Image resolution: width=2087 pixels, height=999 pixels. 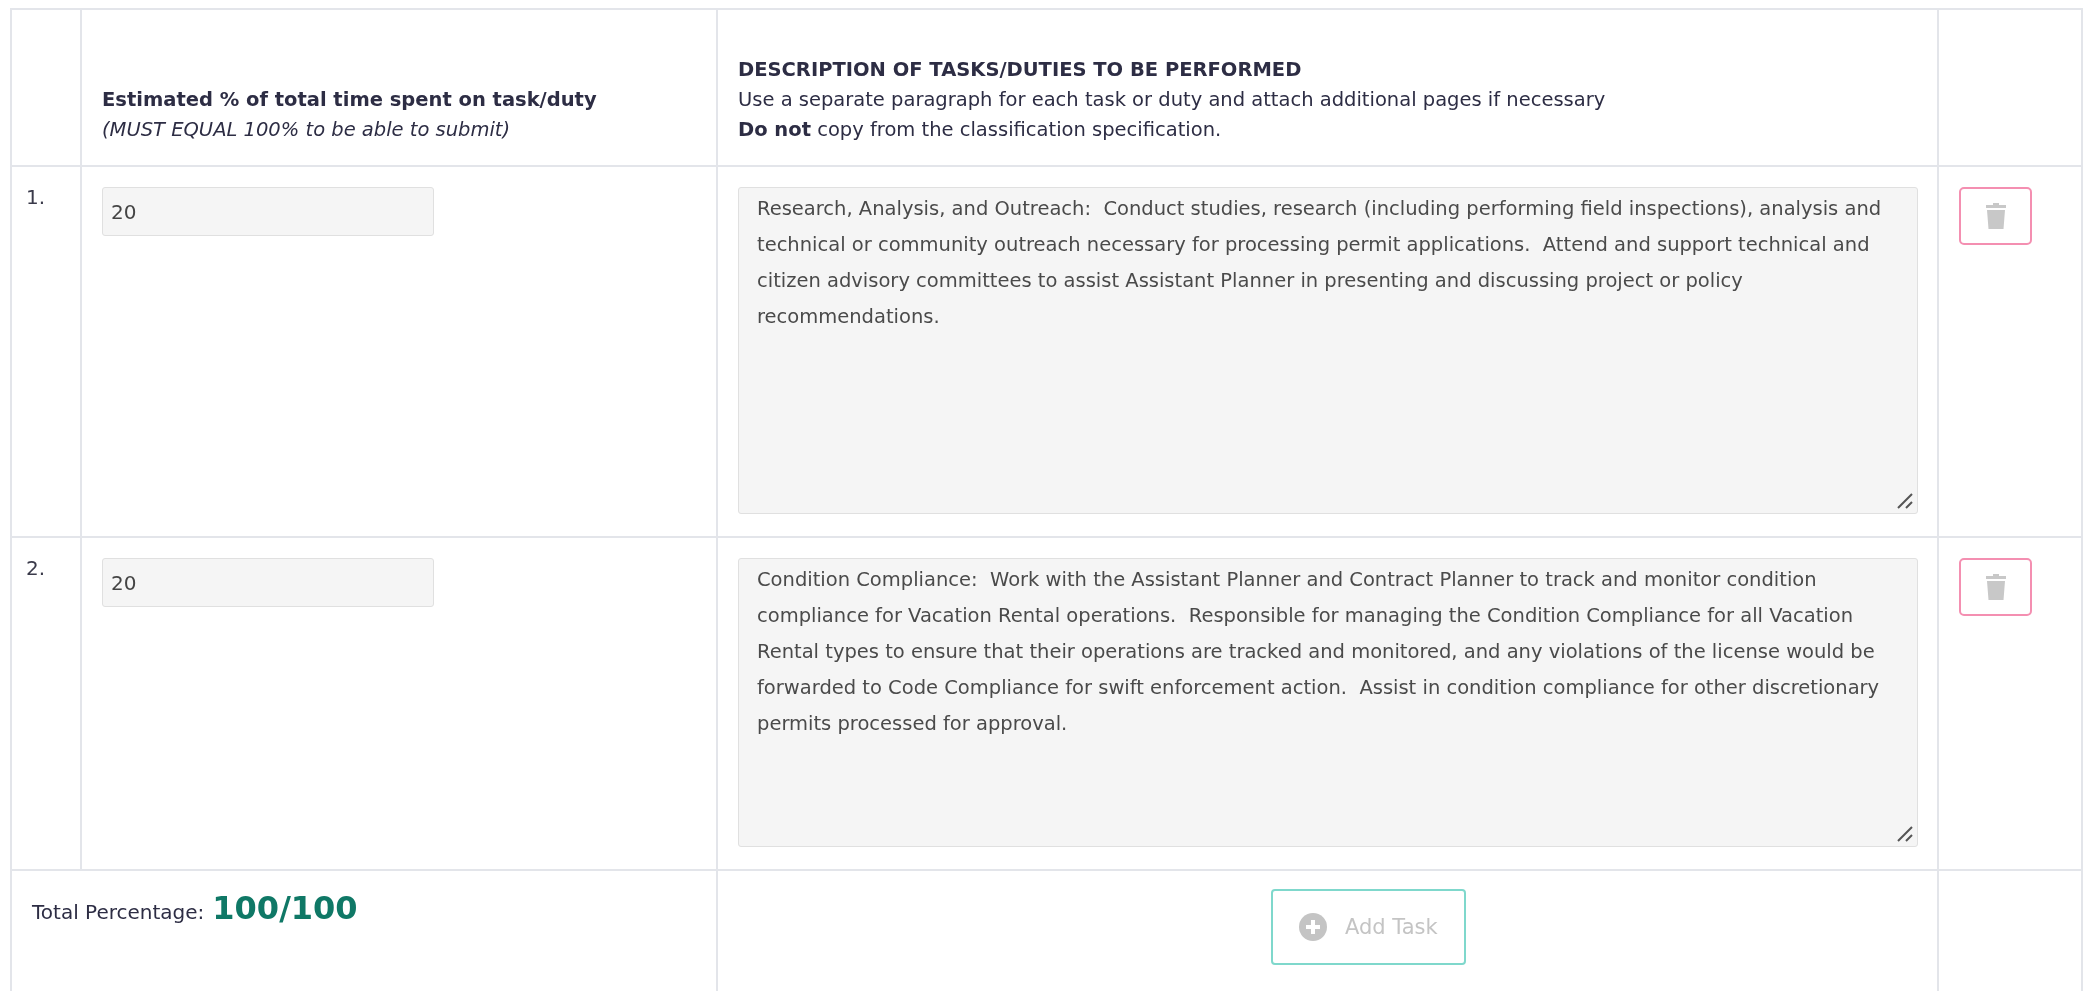 What do you see at coordinates (350, 100) in the screenshot?
I see `column-title: Estimated % of total time spent on task/duty` at bounding box center [350, 100].